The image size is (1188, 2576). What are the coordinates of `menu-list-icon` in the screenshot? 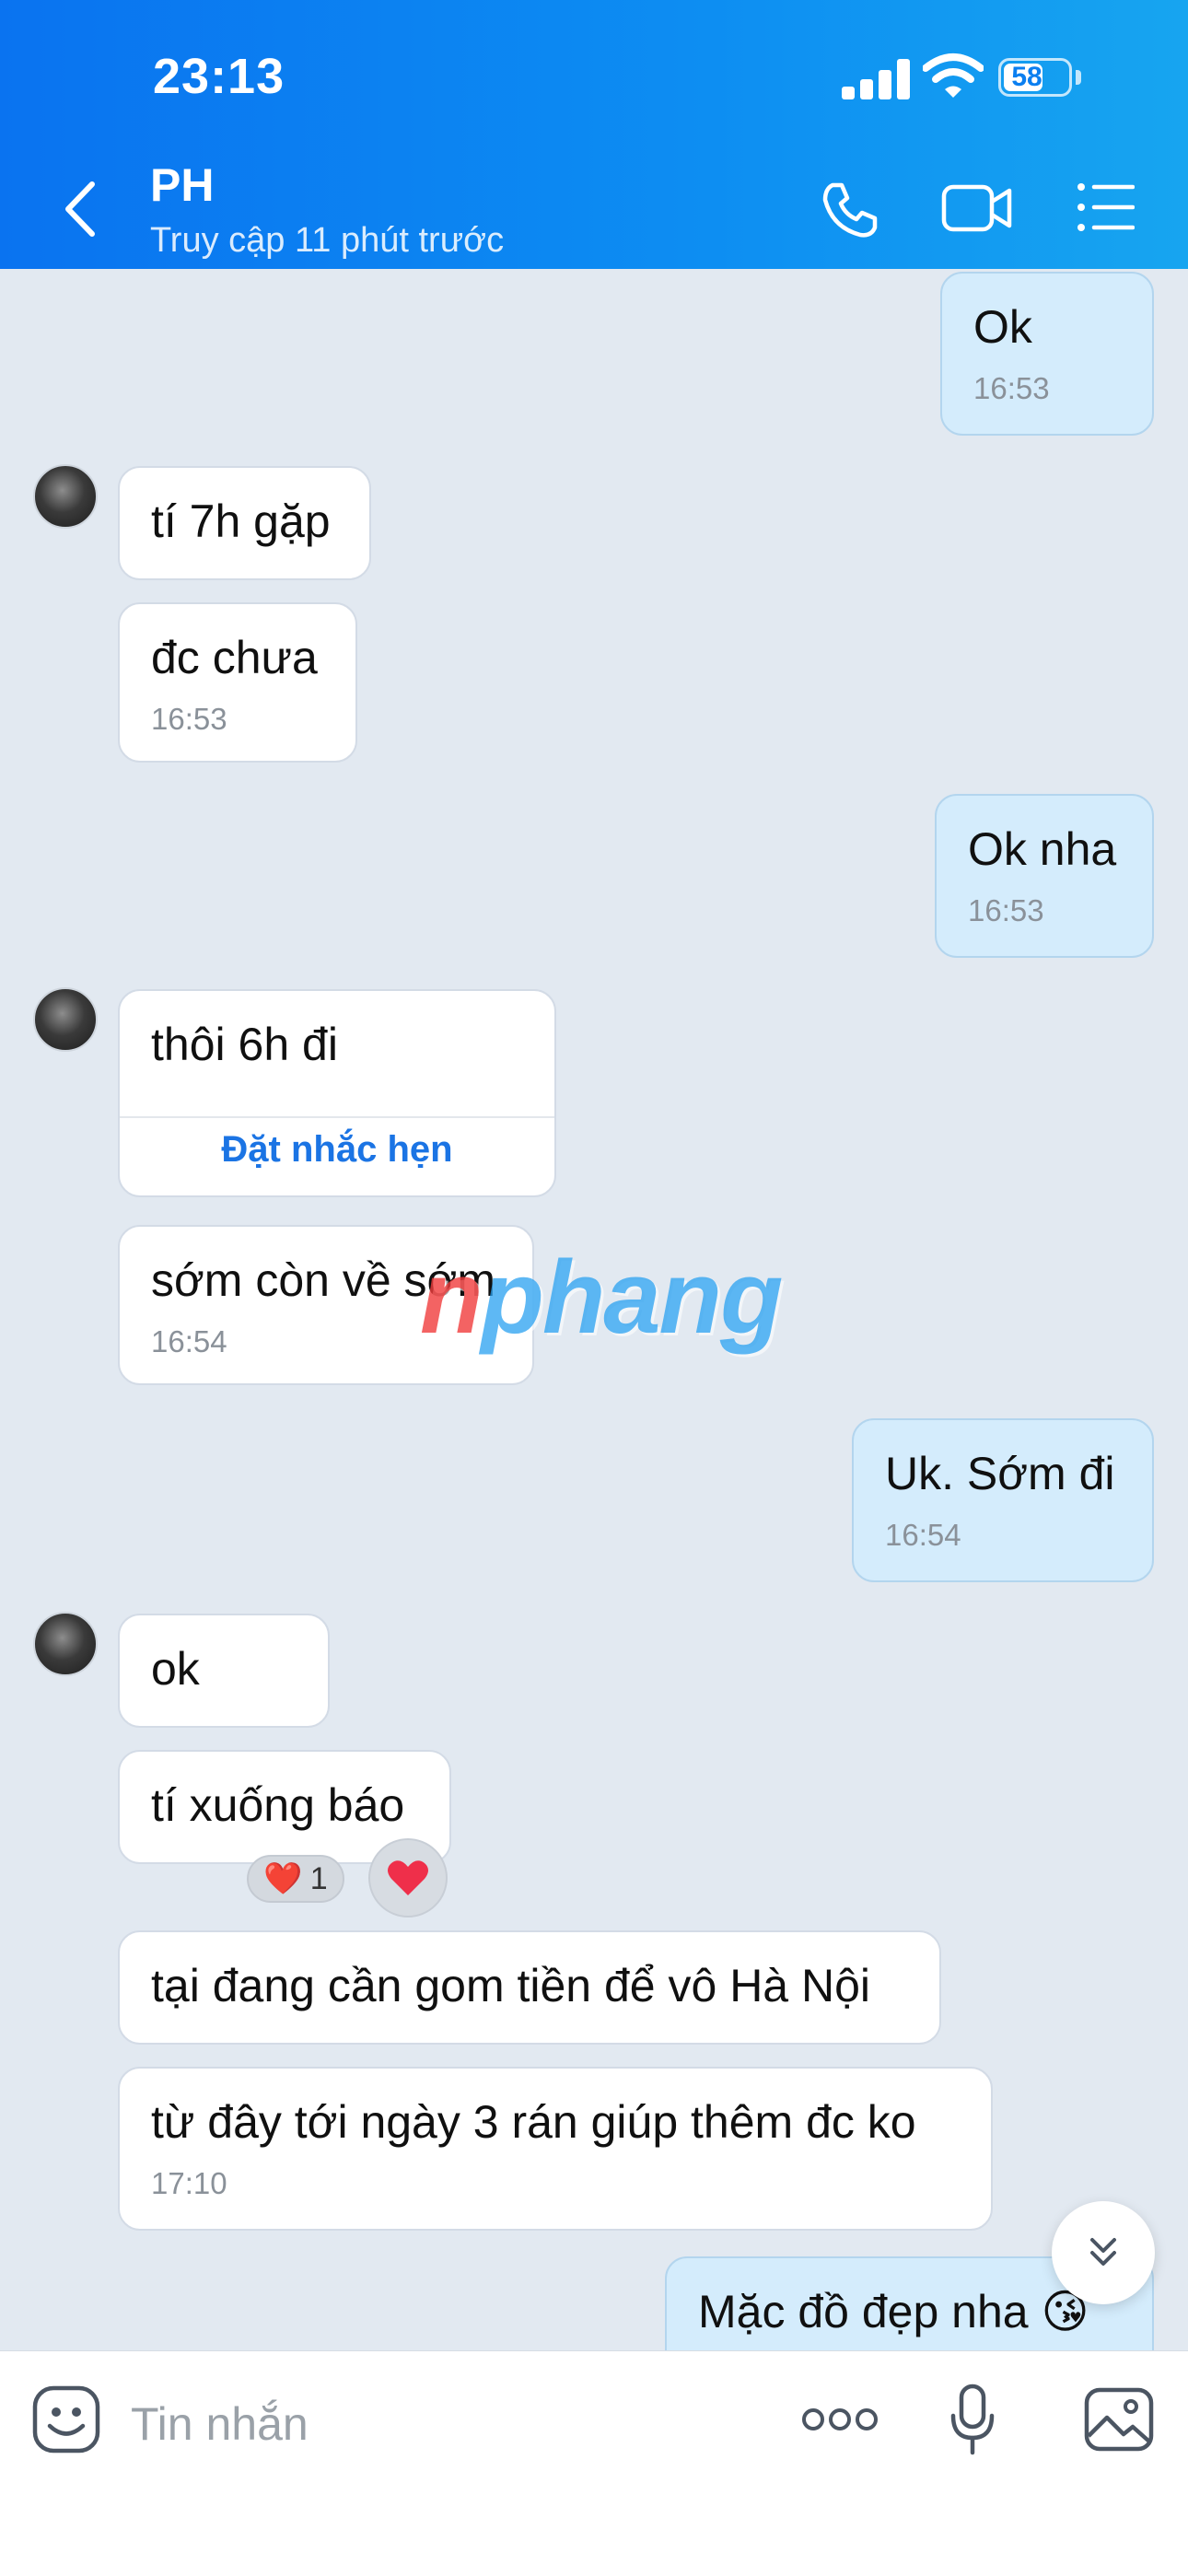 It's located at (1105, 207).